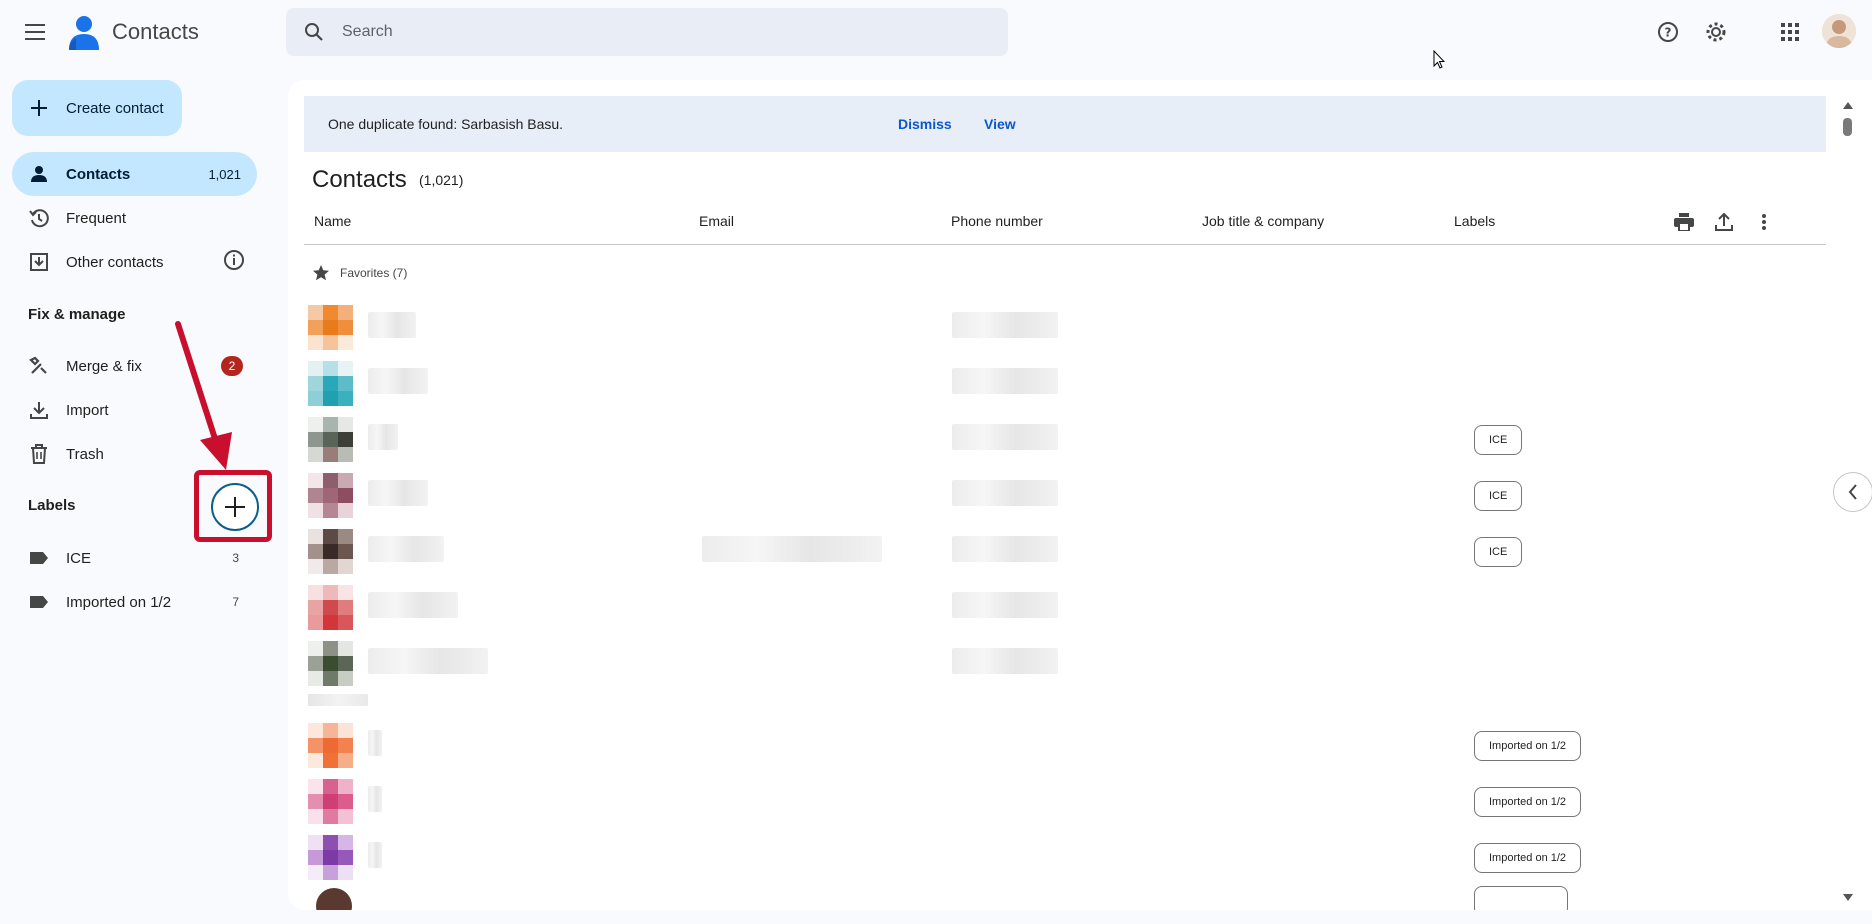 The image size is (1872, 924). I want to click on column-header-email: Email, so click(716, 221).